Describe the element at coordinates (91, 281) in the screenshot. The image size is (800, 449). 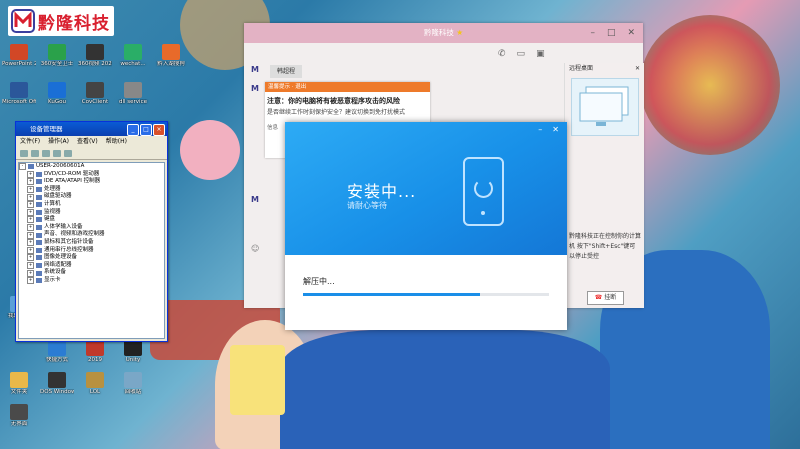
I see `tree-node: + 显示卡` at that location.